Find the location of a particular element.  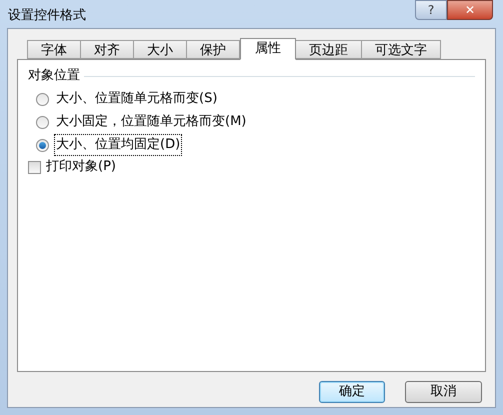

group-title: 对象位置 is located at coordinates (54, 76).